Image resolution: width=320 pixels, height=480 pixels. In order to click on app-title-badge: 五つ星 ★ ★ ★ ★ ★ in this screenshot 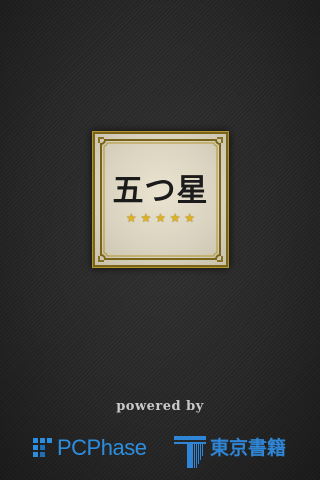, I will do `click(160, 199)`.